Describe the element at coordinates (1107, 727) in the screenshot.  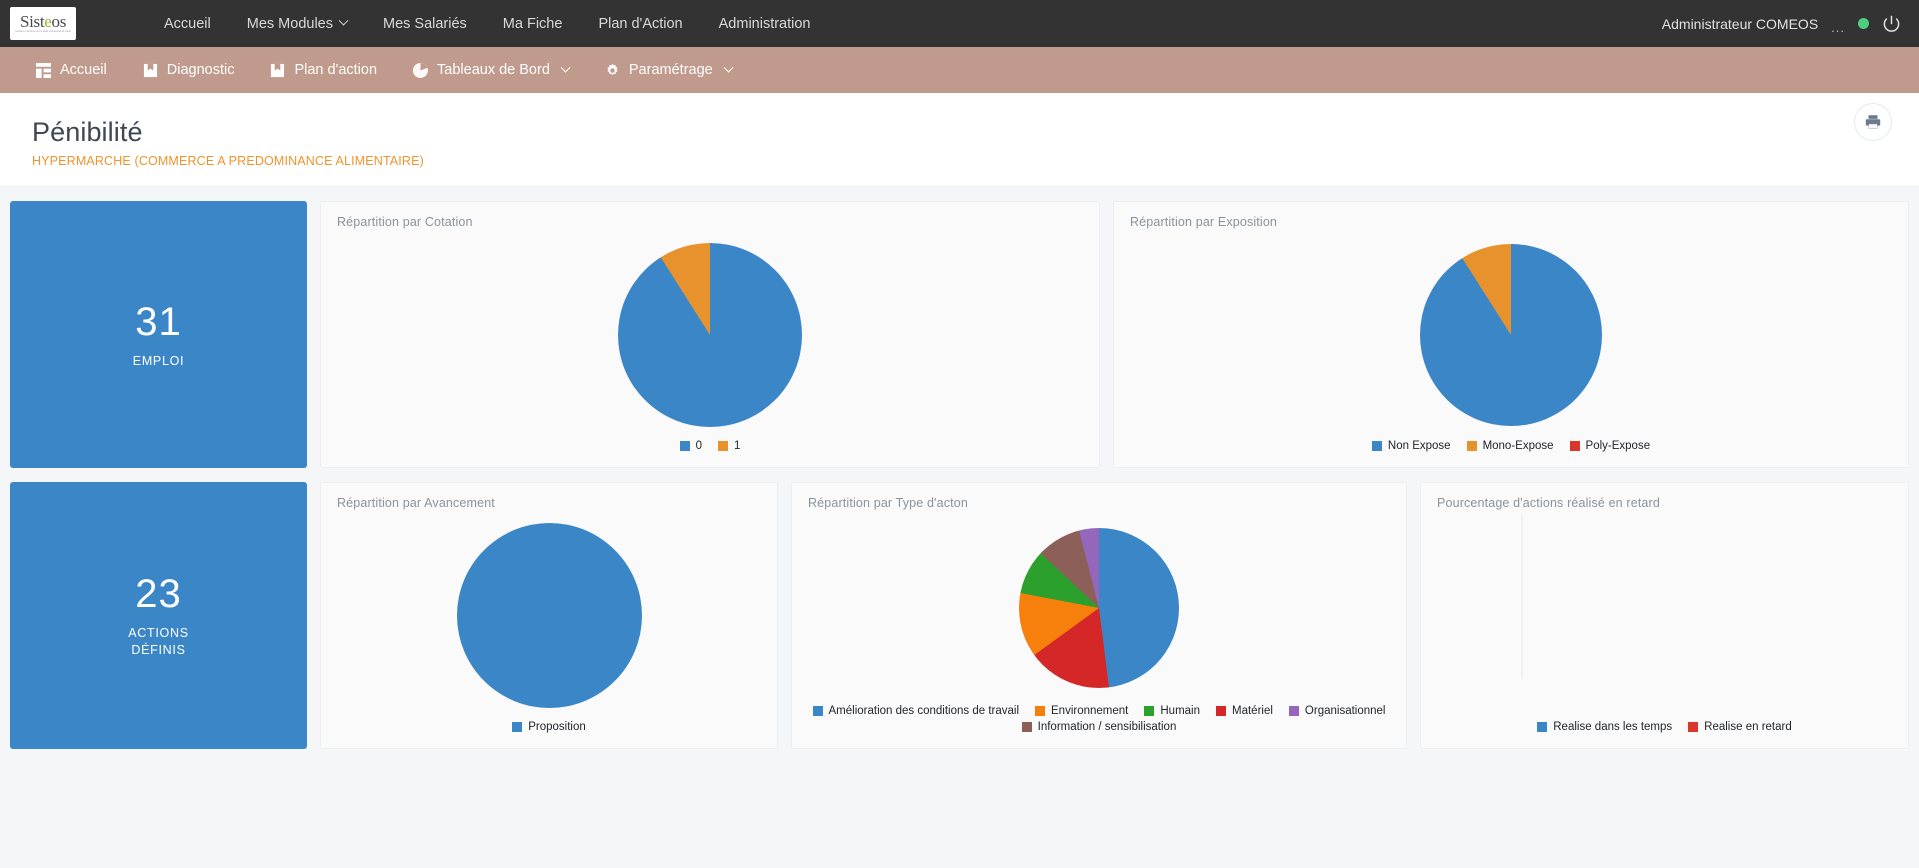
I see `legend-label: Information / sensibilisation` at that location.